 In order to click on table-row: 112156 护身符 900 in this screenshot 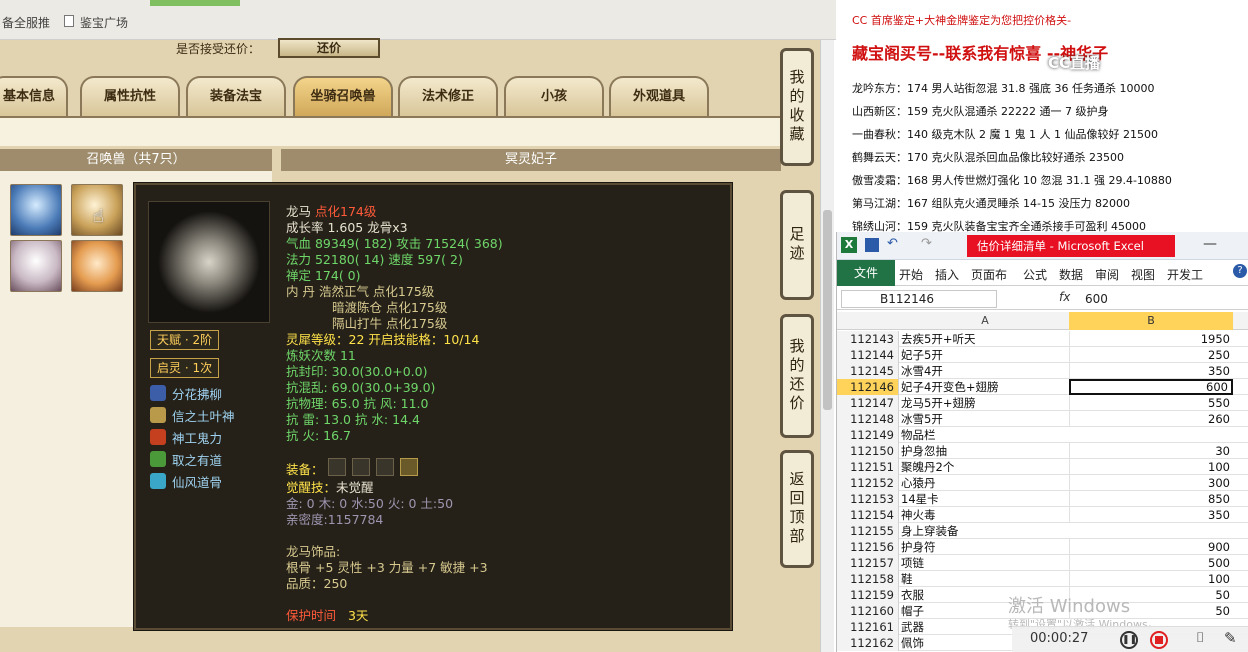, I will do `click(1042, 547)`.